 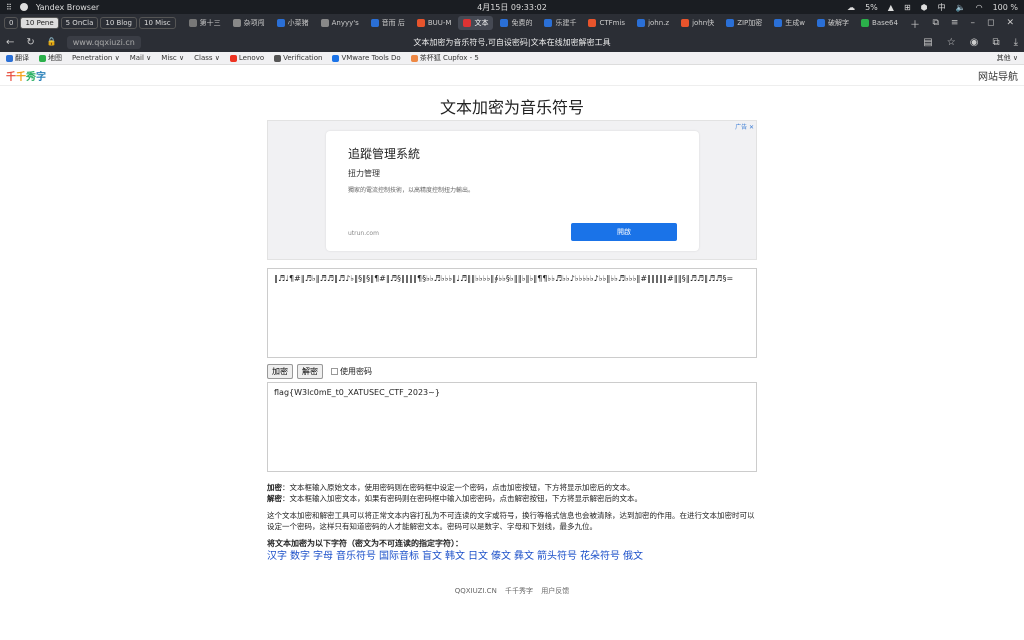 I want to click on tab-label: 杂项闯, so click(x=254, y=23).